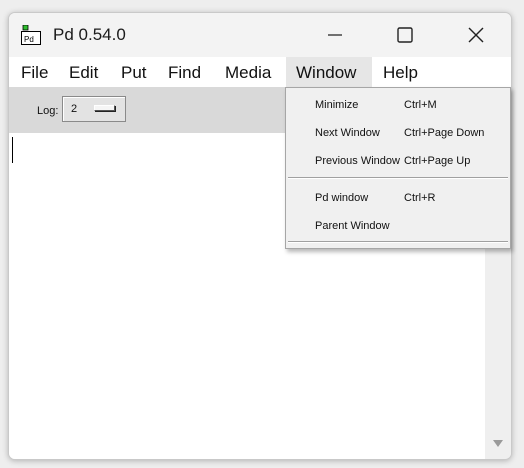  What do you see at coordinates (398, 103) in the screenshot?
I see `menu-item-minimize: Minimize Ctrl+M` at bounding box center [398, 103].